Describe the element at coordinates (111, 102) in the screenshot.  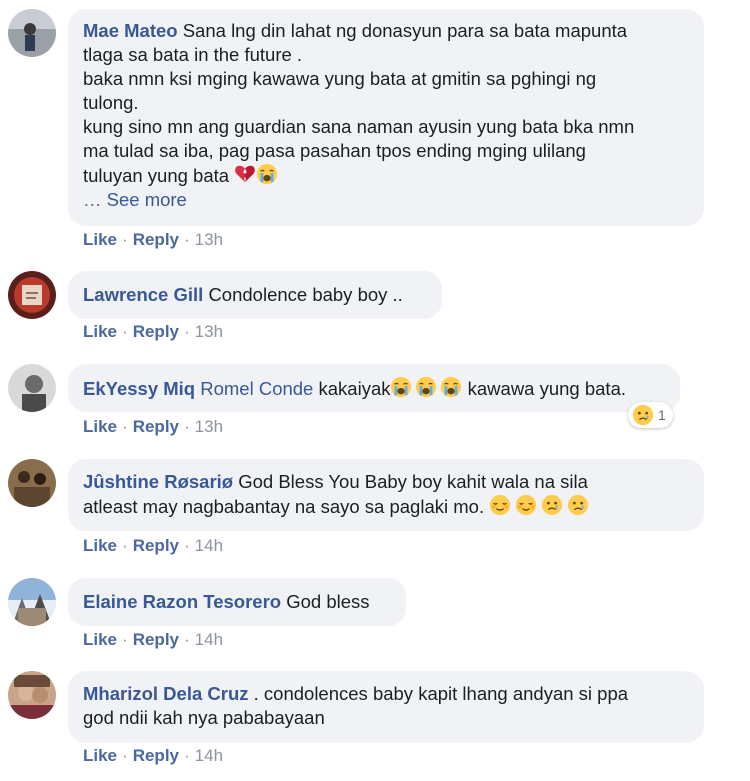
I see `comment-text: tulong.` at that location.